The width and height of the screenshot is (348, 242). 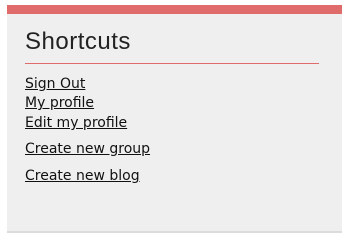 I want to click on sign-out-link: Sign Out, so click(x=55, y=84).